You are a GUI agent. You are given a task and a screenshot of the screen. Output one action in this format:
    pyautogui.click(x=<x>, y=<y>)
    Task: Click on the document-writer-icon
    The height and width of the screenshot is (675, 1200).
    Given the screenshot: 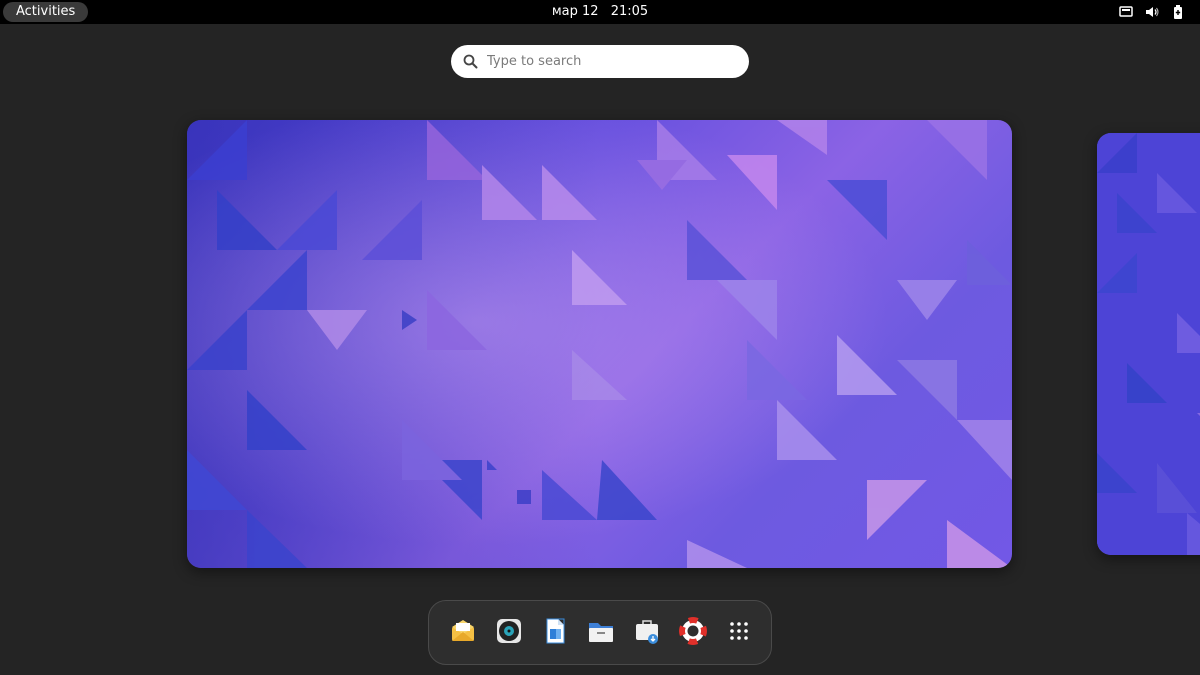 What is the action you would take?
    pyautogui.click(x=555, y=633)
    